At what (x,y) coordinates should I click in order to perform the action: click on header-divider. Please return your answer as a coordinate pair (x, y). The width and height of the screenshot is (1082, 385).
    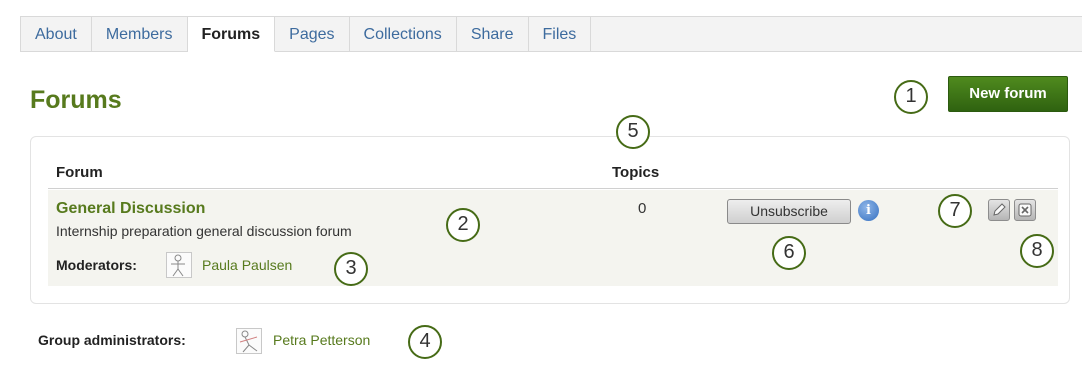
    Looking at the image, I should click on (553, 188).